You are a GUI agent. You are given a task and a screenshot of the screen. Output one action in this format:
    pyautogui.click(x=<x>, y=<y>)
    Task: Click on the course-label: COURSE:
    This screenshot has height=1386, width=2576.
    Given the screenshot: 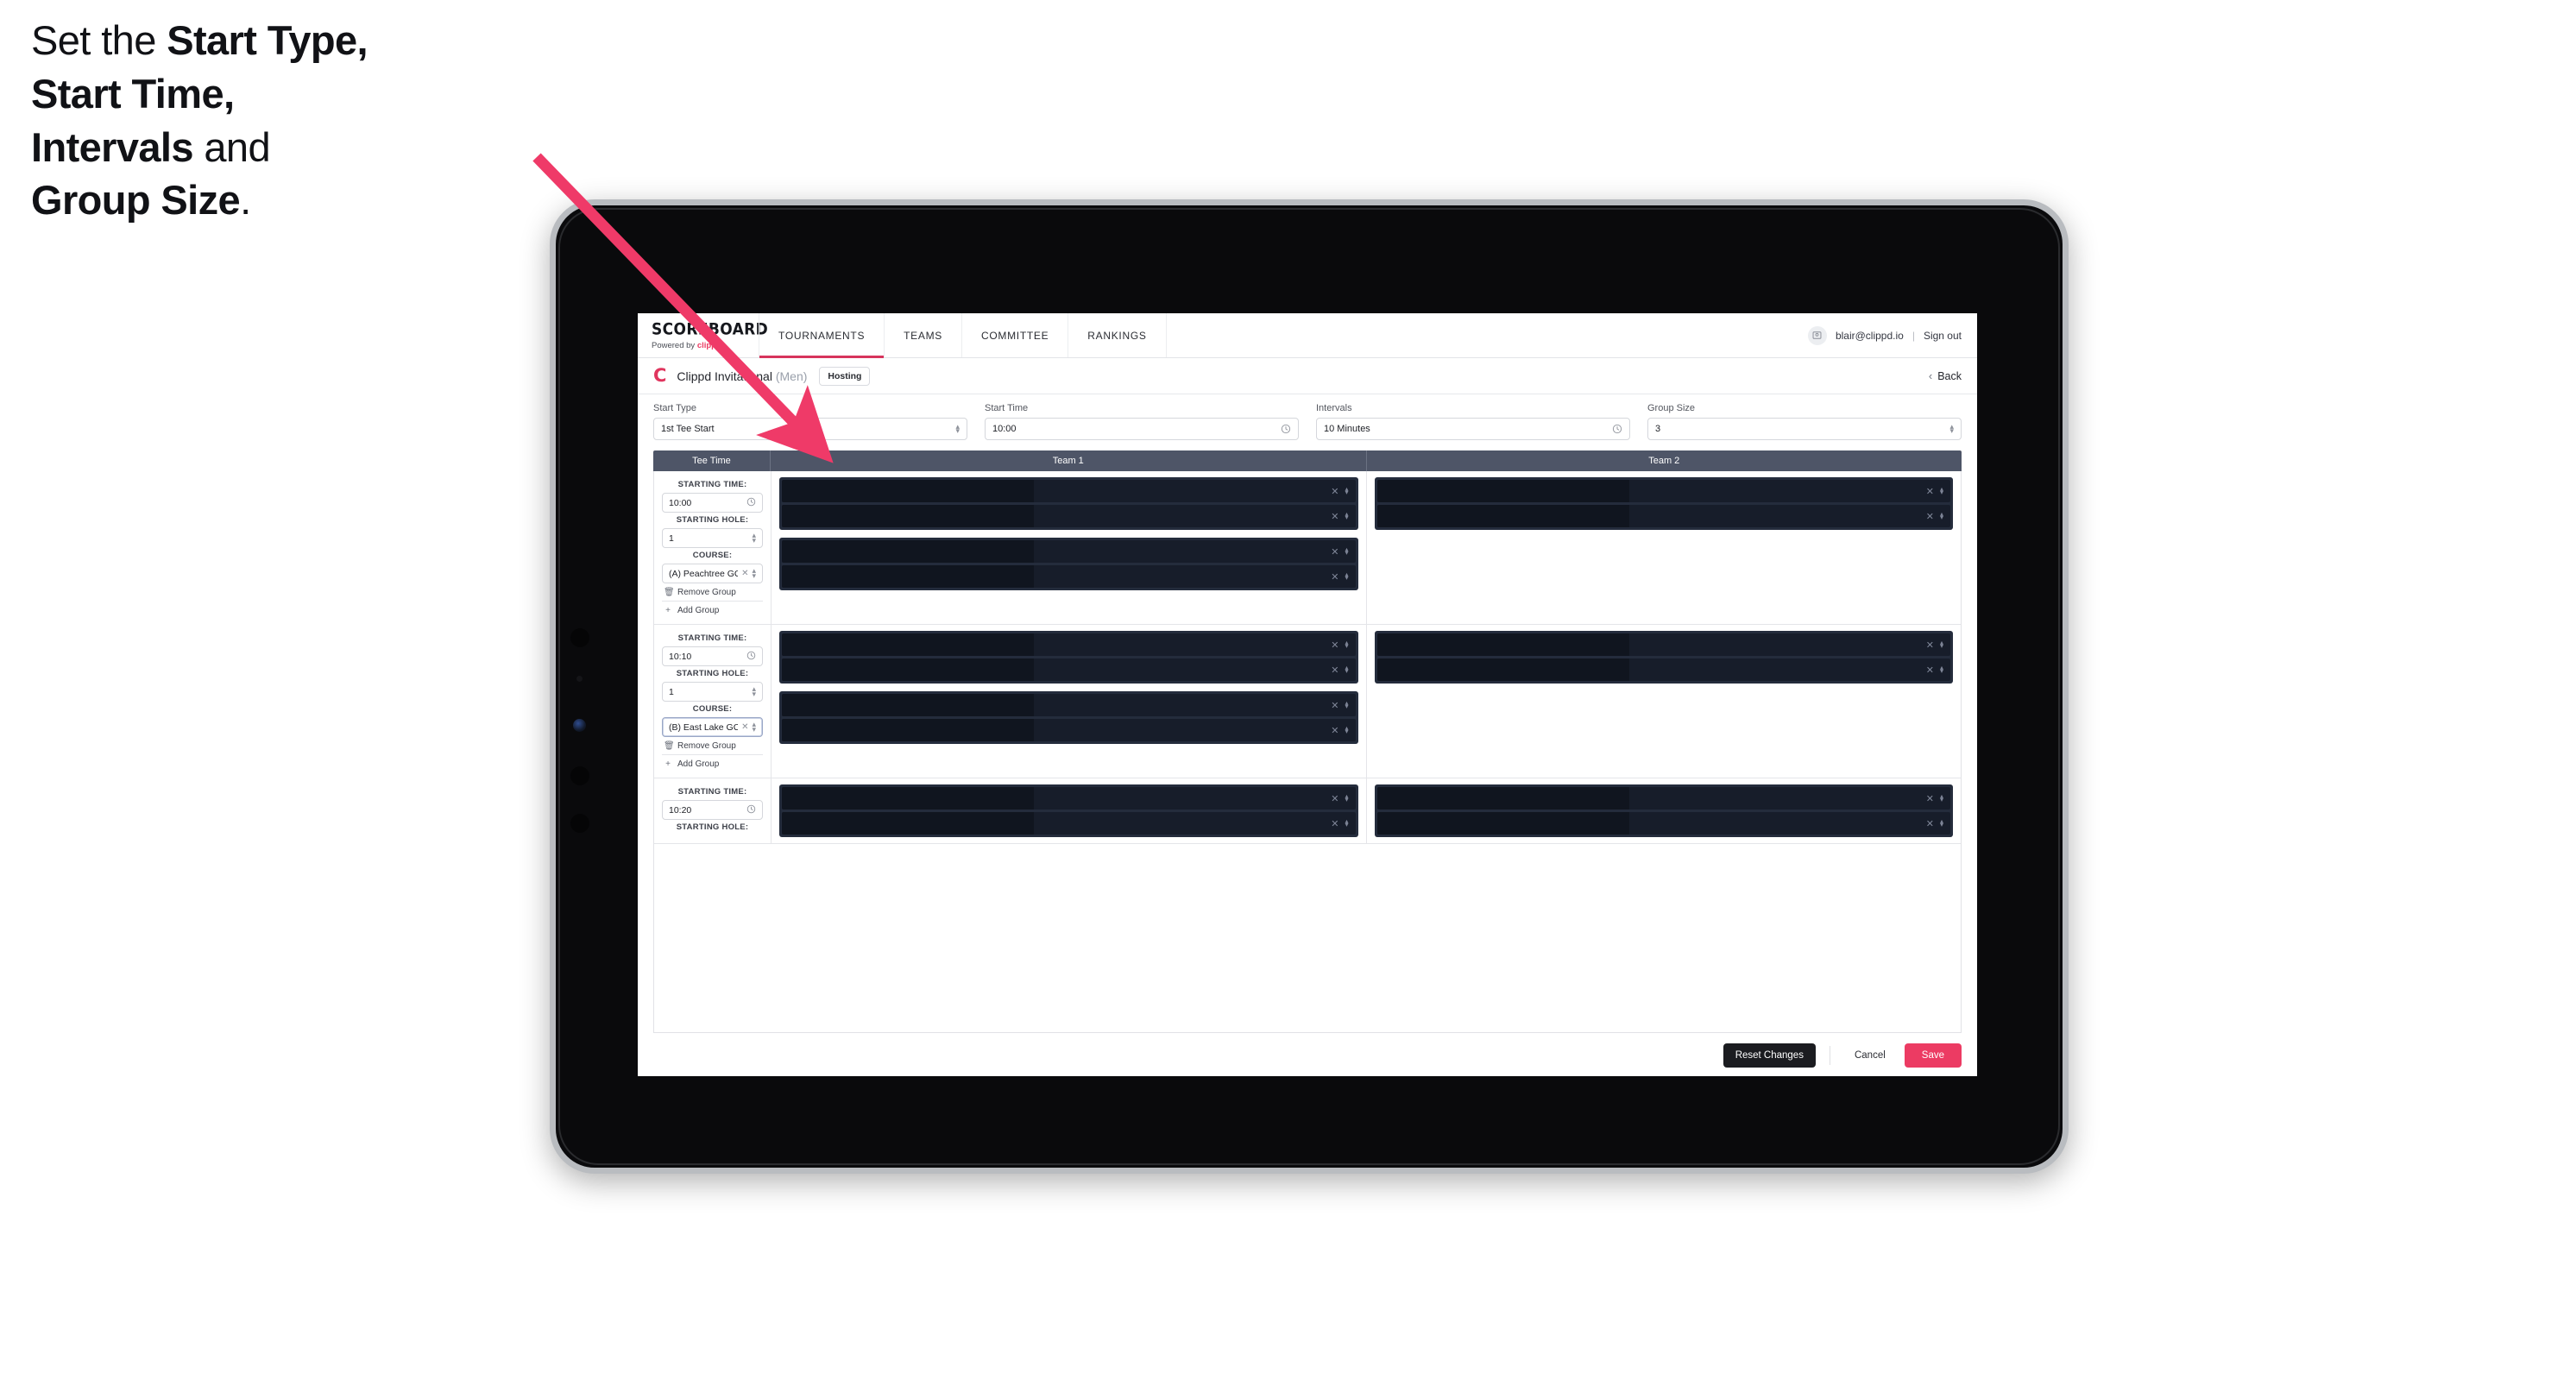 What is the action you would take?
    pyautogui.click(x=712, y=709)
    